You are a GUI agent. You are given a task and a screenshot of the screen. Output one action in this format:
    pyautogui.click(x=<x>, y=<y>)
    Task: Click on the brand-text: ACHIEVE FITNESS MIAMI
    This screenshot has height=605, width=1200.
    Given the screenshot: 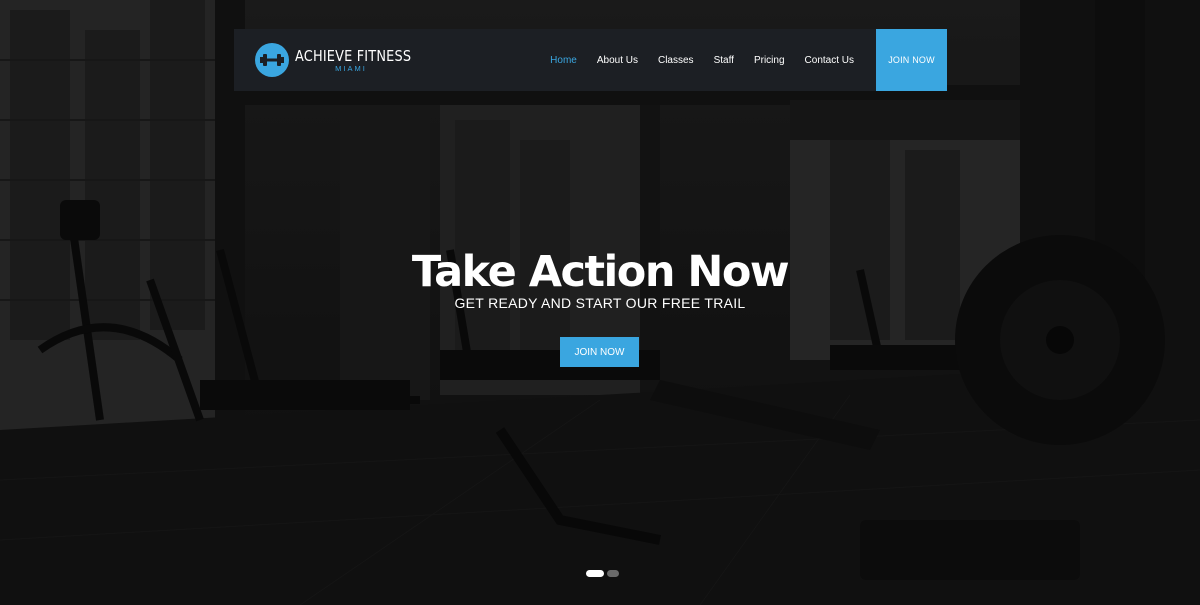 What is the action you would take?
    pyautogui.click(x=362, y=60)
    